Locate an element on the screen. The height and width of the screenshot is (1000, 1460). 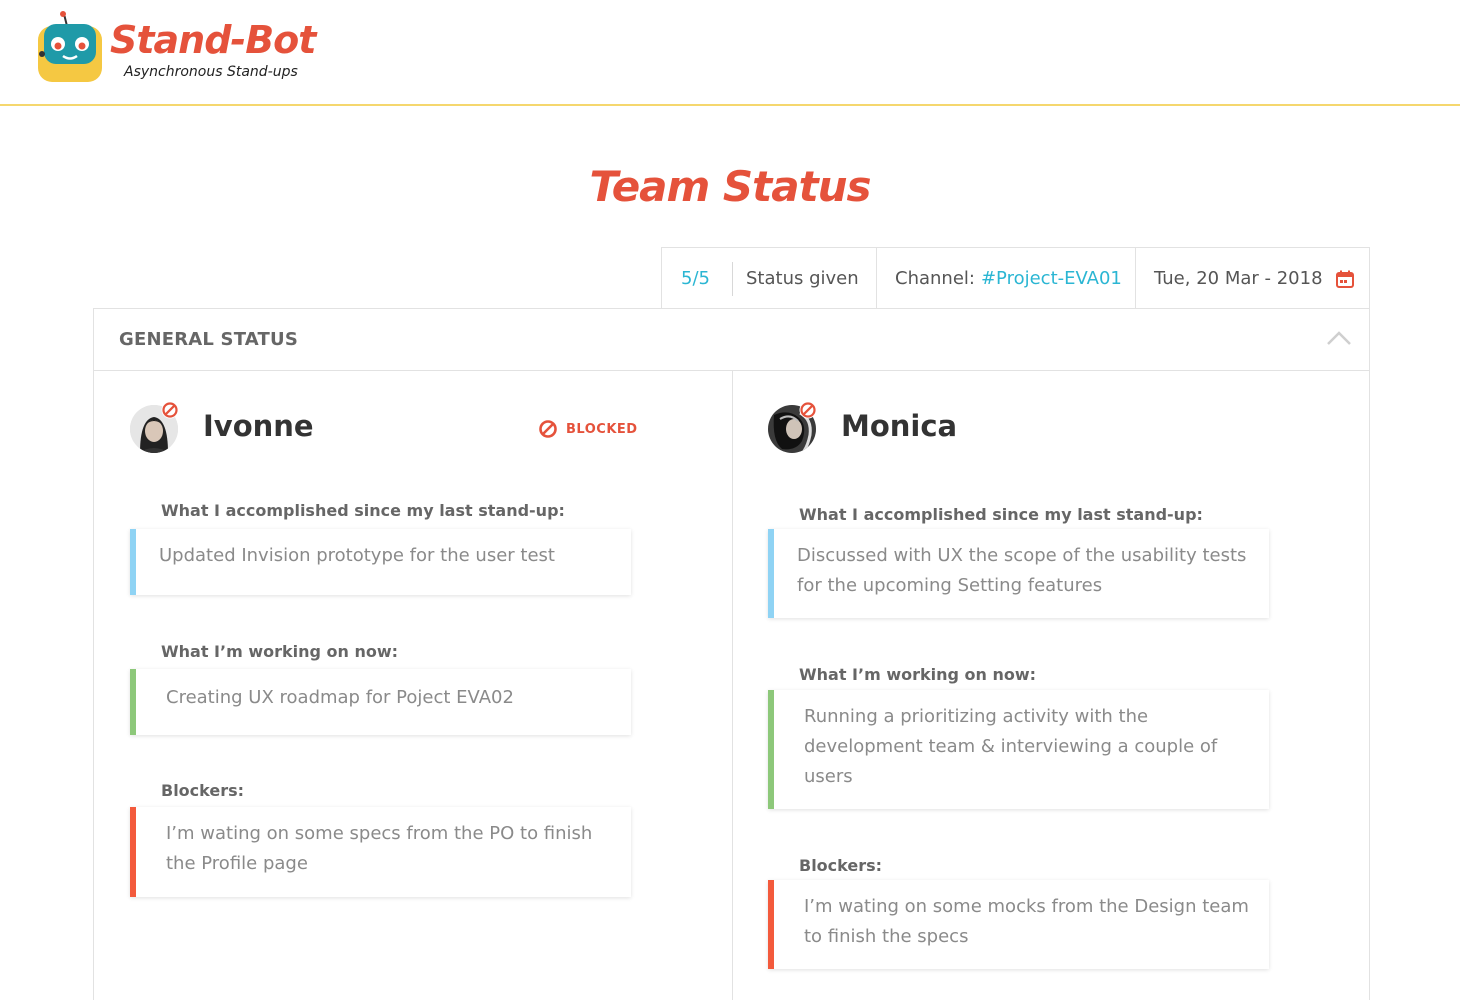
brand-title: Stand-Bot is located at coordinates (213, 40).